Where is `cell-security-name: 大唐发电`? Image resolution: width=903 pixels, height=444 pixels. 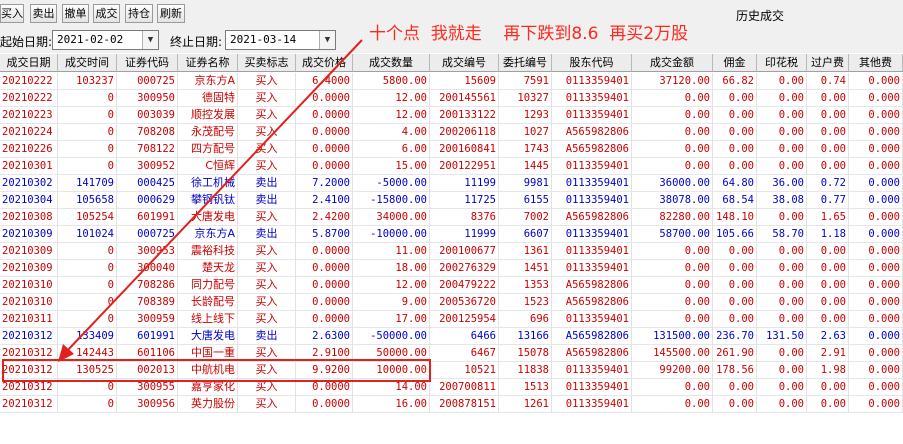 cell-security-name: 大唐发电 is located at coordinates (208, 217).